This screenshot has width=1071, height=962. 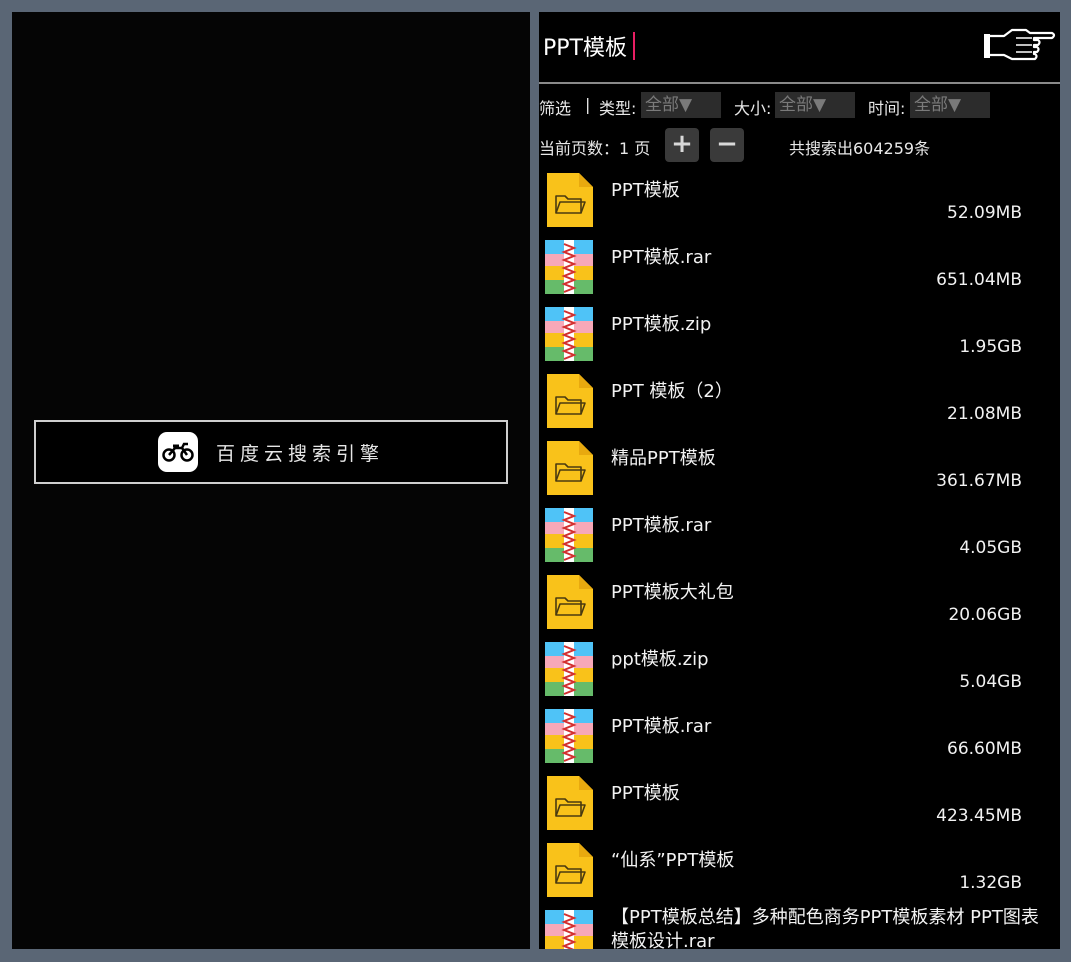 What do you see at coordinates (618, 108) in the screenshot?
I see `type-label: 类型:` at bounding box center [618, 108].